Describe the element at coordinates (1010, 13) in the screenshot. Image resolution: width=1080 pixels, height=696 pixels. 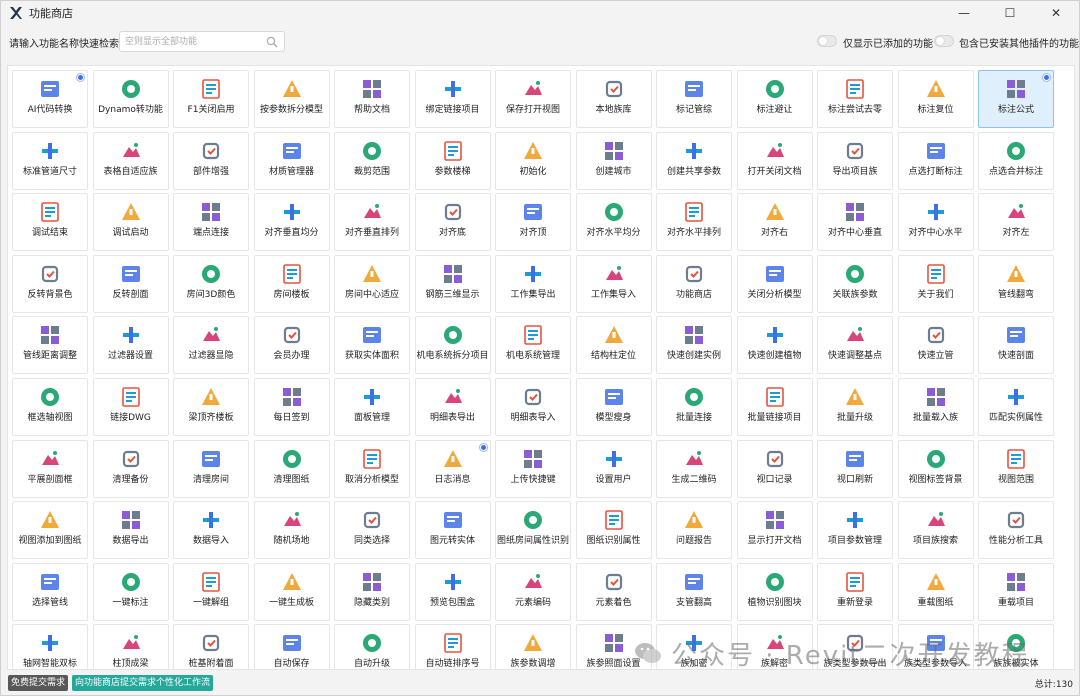
I see `maximize-button: ☐` at that location.